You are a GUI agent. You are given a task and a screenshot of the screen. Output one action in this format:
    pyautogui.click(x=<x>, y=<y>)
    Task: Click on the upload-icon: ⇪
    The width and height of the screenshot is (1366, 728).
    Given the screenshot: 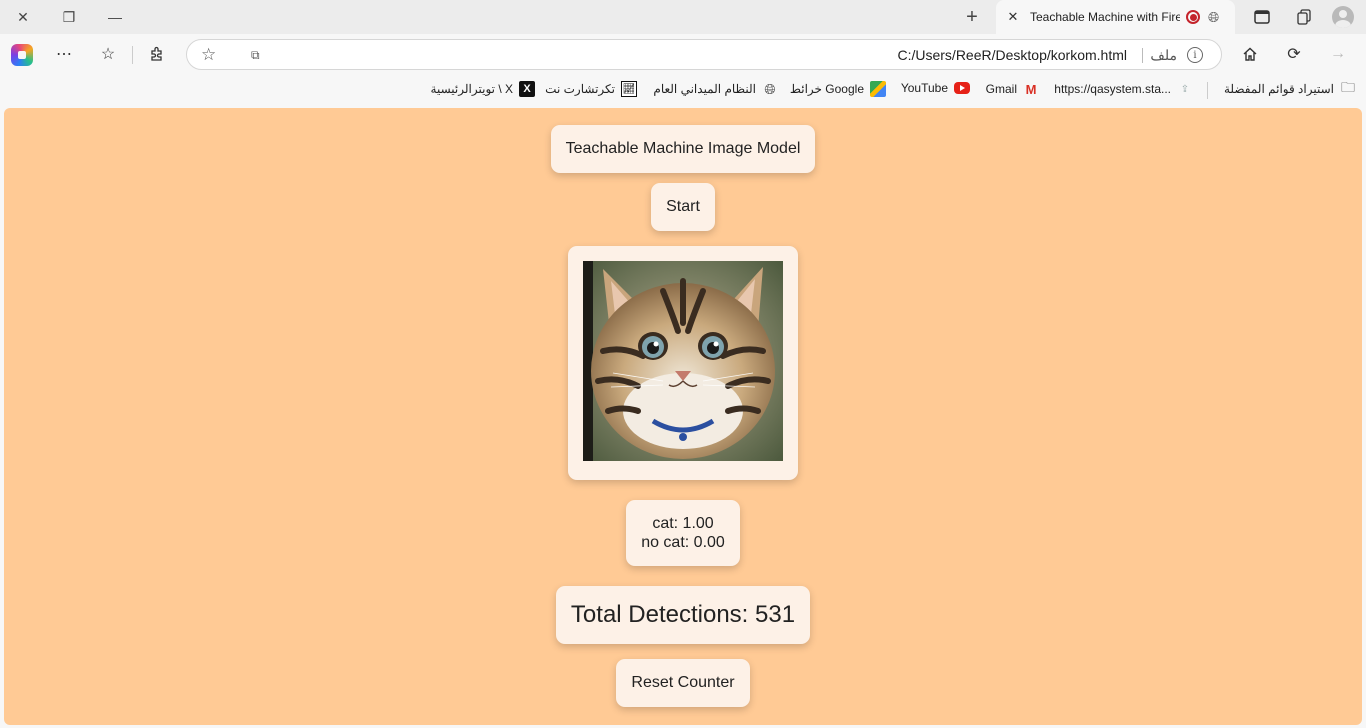 What is the action you would take?
    pyautogui.click(x=1185, y=89)
    